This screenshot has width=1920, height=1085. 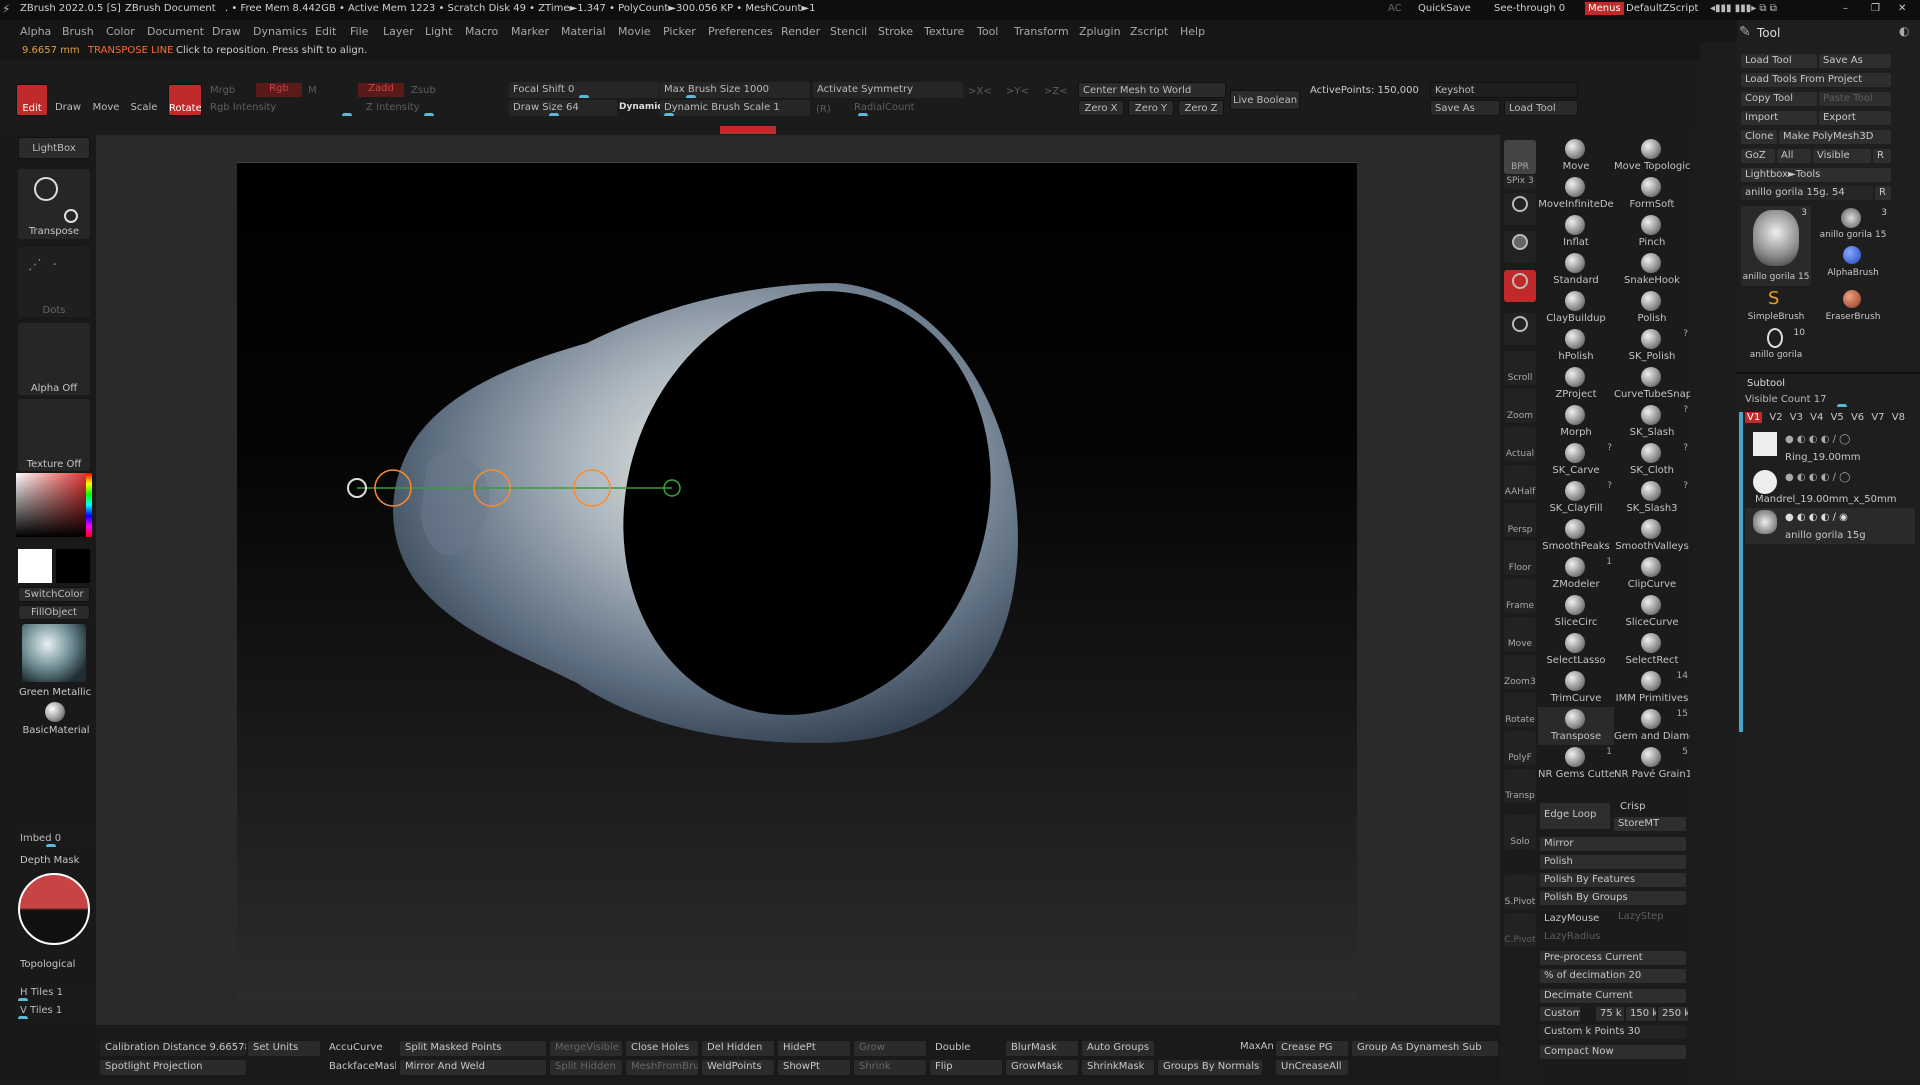 I want to click on brush-item: SmoothPeaks, so click(x=1576, y=536).